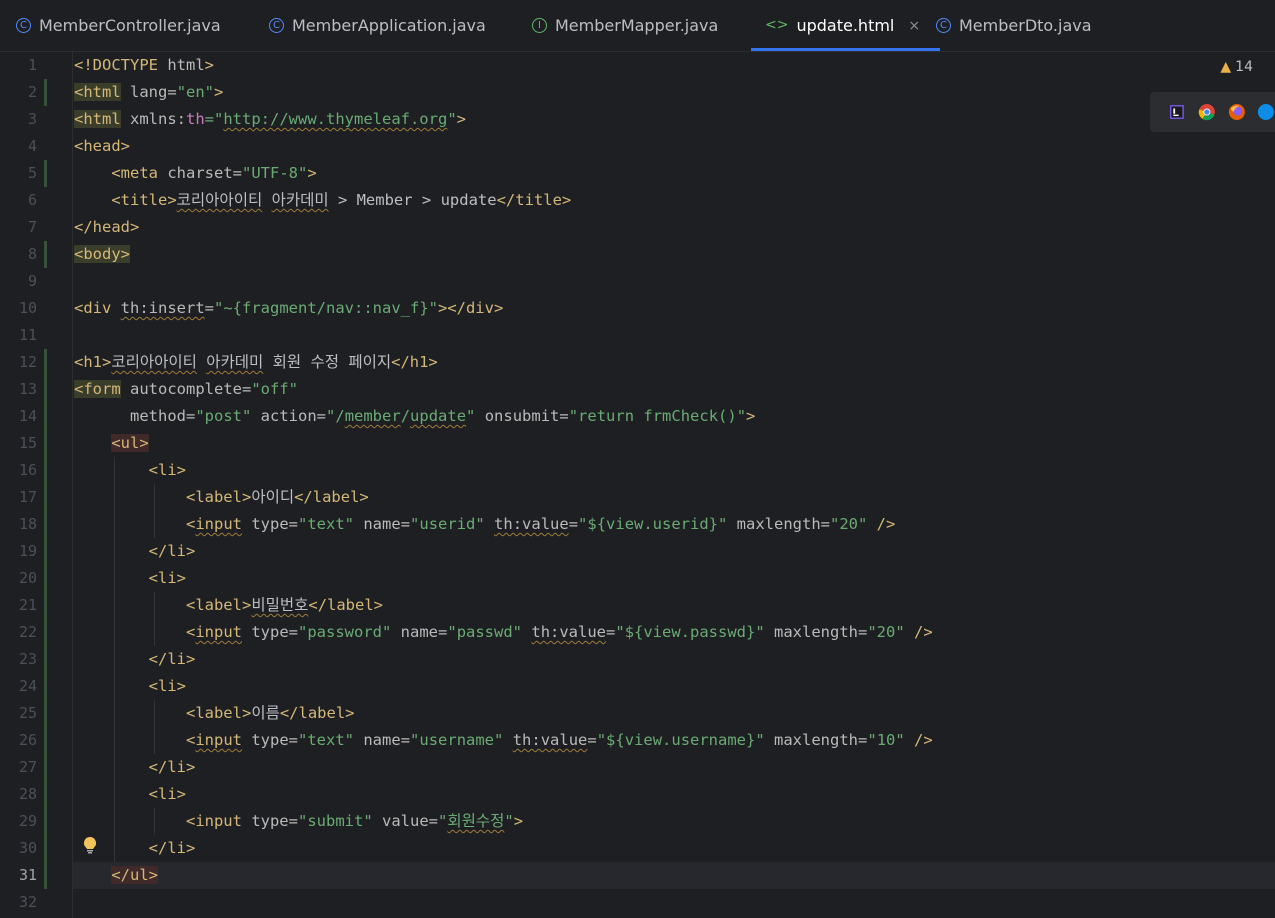 Image resolution: width=1275 pixels, height=918 pixels. What do you see at coordinates (32, 146) in the screenshot?
I see `line-number: 4` at bounding box center [32, 146].